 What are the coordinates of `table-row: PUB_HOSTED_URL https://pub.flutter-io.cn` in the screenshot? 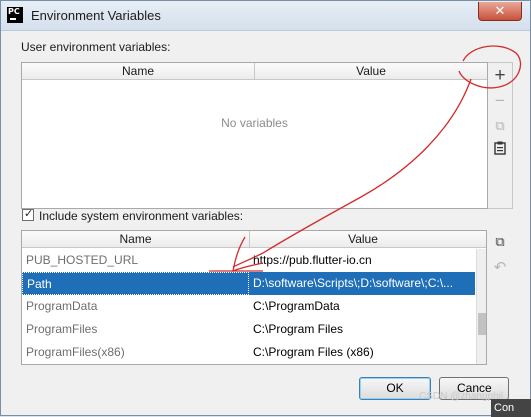 It's located at (248, 260).